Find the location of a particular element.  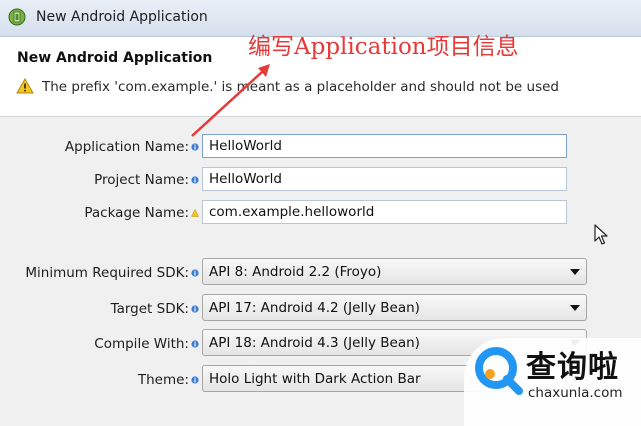

watermark-brand: 查询啦 is located at coordinates (572, 367).